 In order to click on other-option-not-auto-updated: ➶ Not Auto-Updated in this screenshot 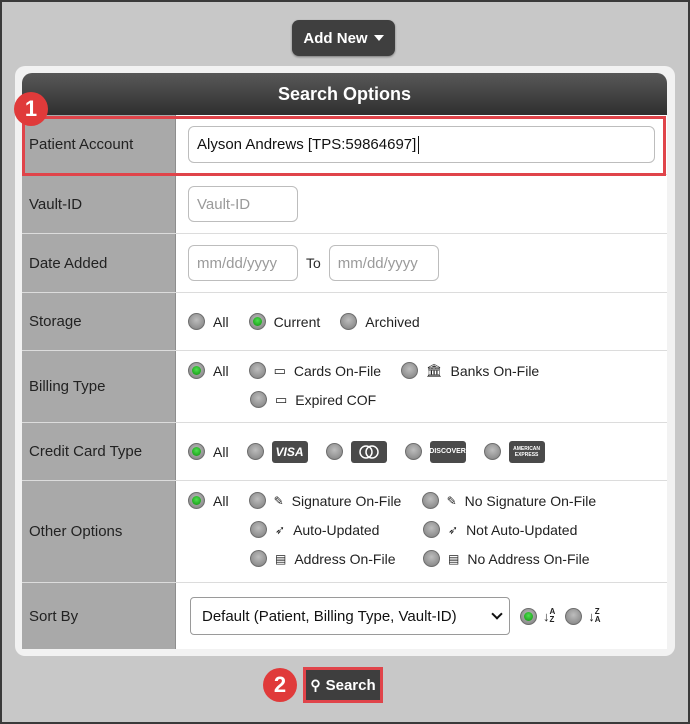, I will do `click(500, 529)`.